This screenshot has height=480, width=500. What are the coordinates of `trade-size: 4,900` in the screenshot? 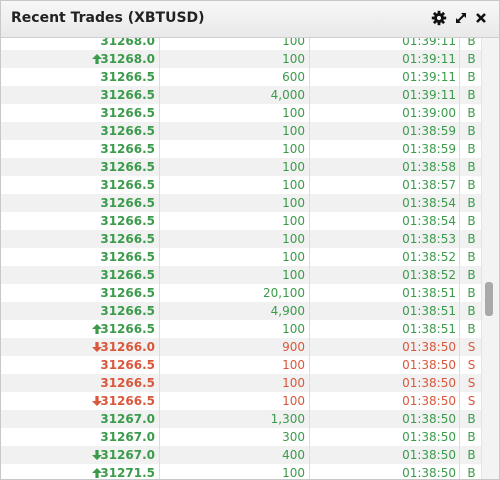 It's located at (287, 311).